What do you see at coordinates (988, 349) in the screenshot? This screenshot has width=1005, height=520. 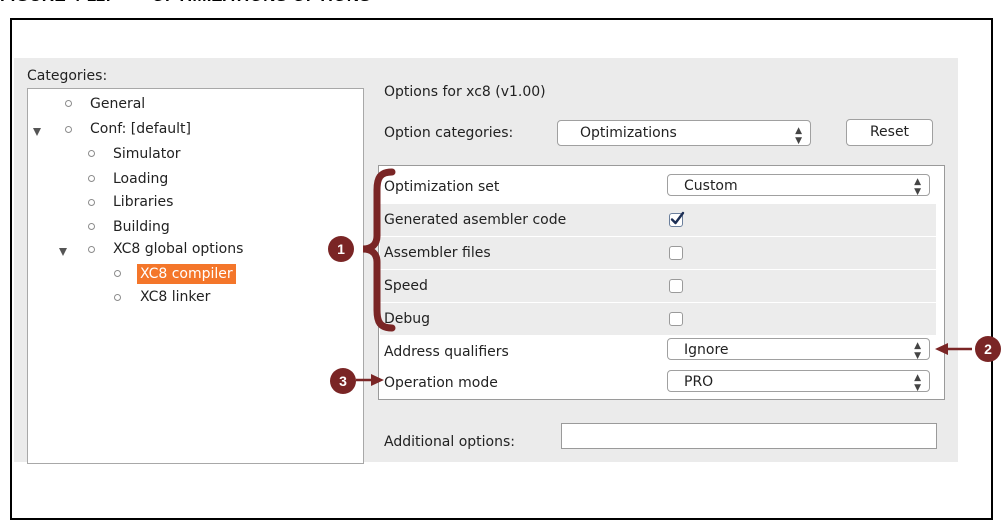 I see `callout-badge-2: 2` at bounding box center [988, 349].